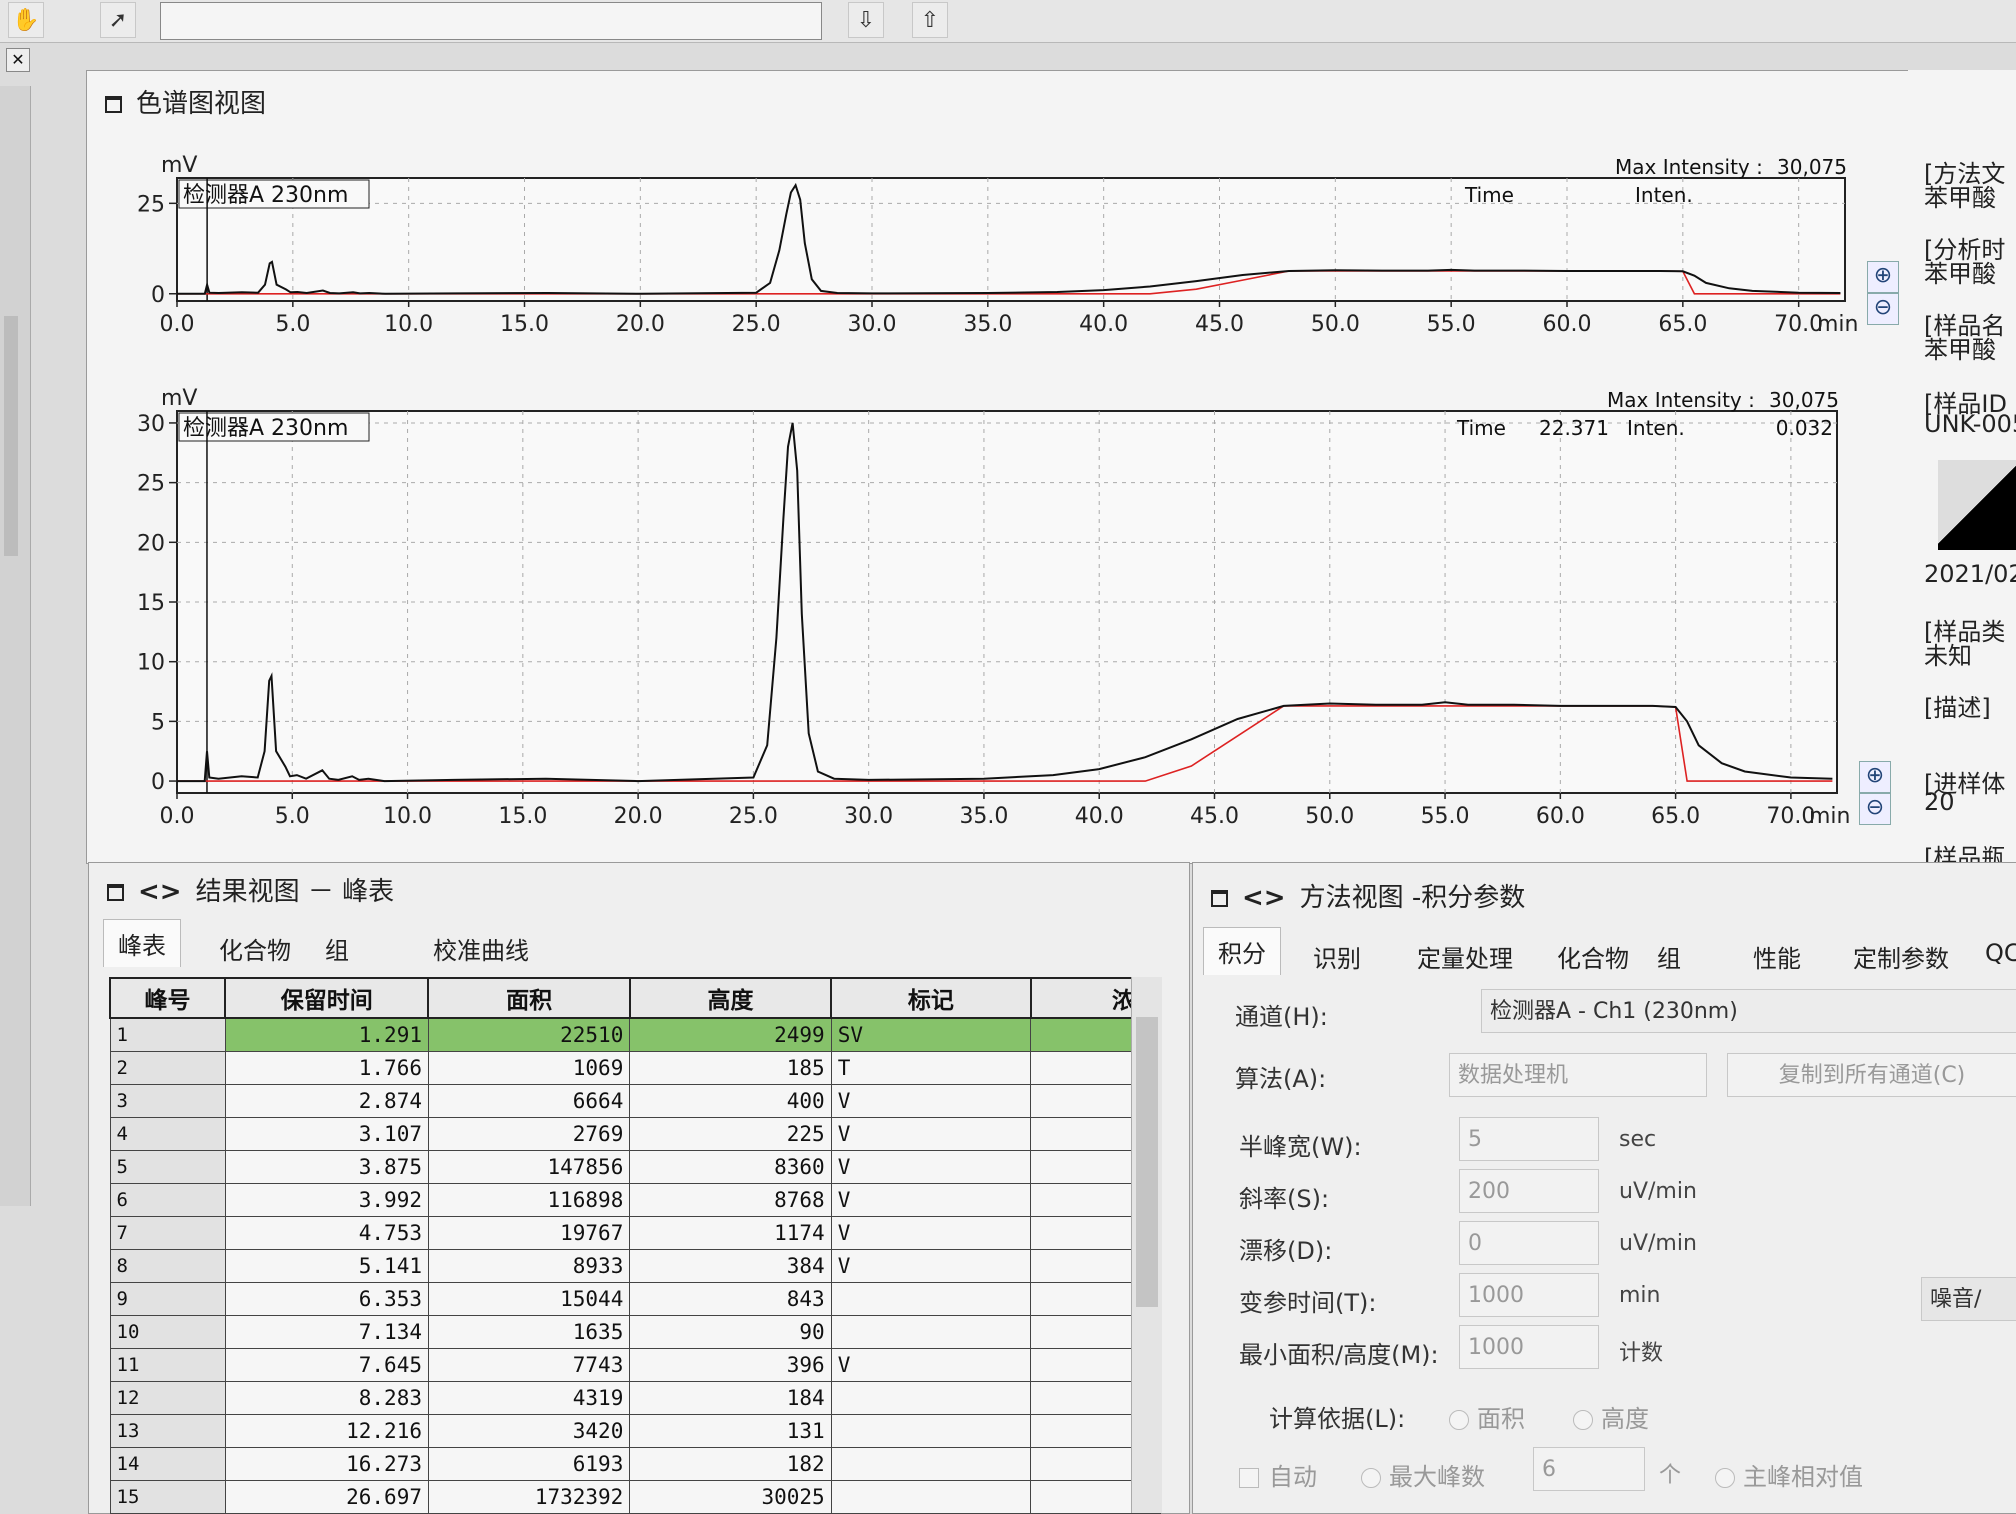 The height and width of the screenshot is (1514, 2016). What do you see at coordinates (167, 1200) in the screenshot?
I see `cell-no: 6` at bounding box center [167, 1200].